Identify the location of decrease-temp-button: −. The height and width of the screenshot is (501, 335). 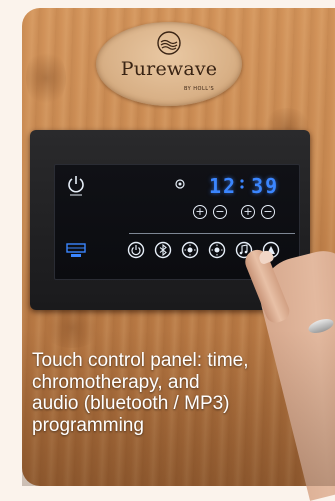
(220, 212).